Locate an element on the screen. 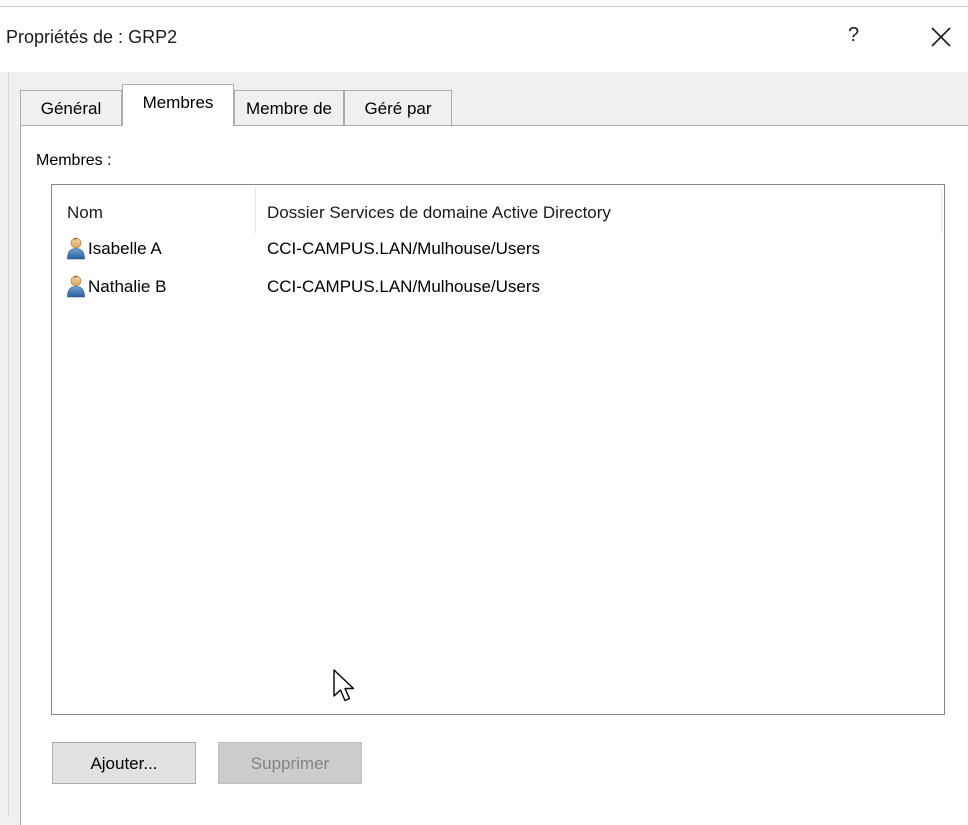 The image size is (968, 825). dialog-left-edge is located at coordinates (8, 444).